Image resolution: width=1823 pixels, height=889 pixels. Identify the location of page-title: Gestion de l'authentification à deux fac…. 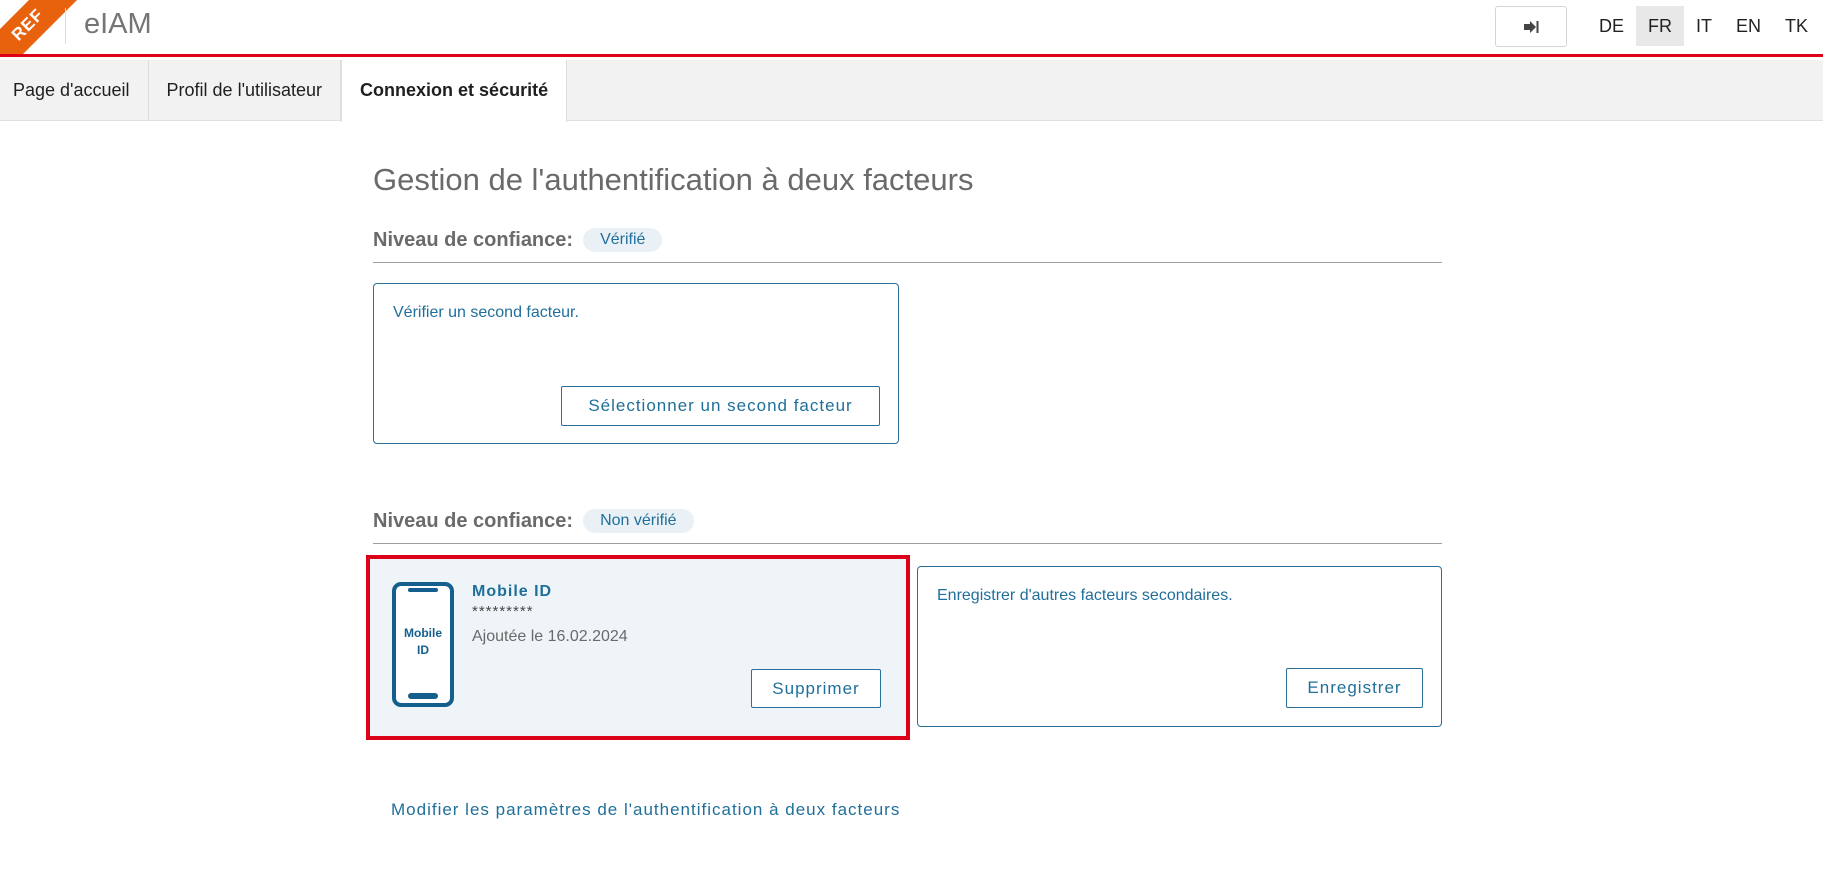
(673, 179).